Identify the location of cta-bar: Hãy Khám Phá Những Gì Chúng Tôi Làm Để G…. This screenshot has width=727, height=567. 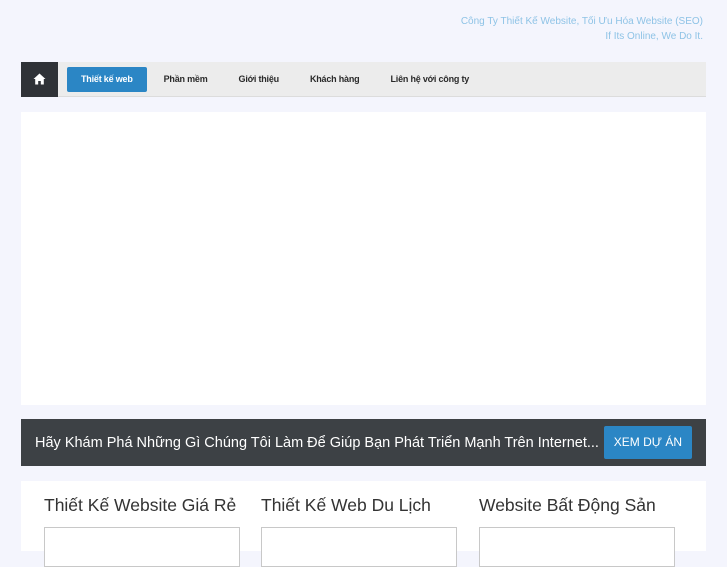
(363, 442).